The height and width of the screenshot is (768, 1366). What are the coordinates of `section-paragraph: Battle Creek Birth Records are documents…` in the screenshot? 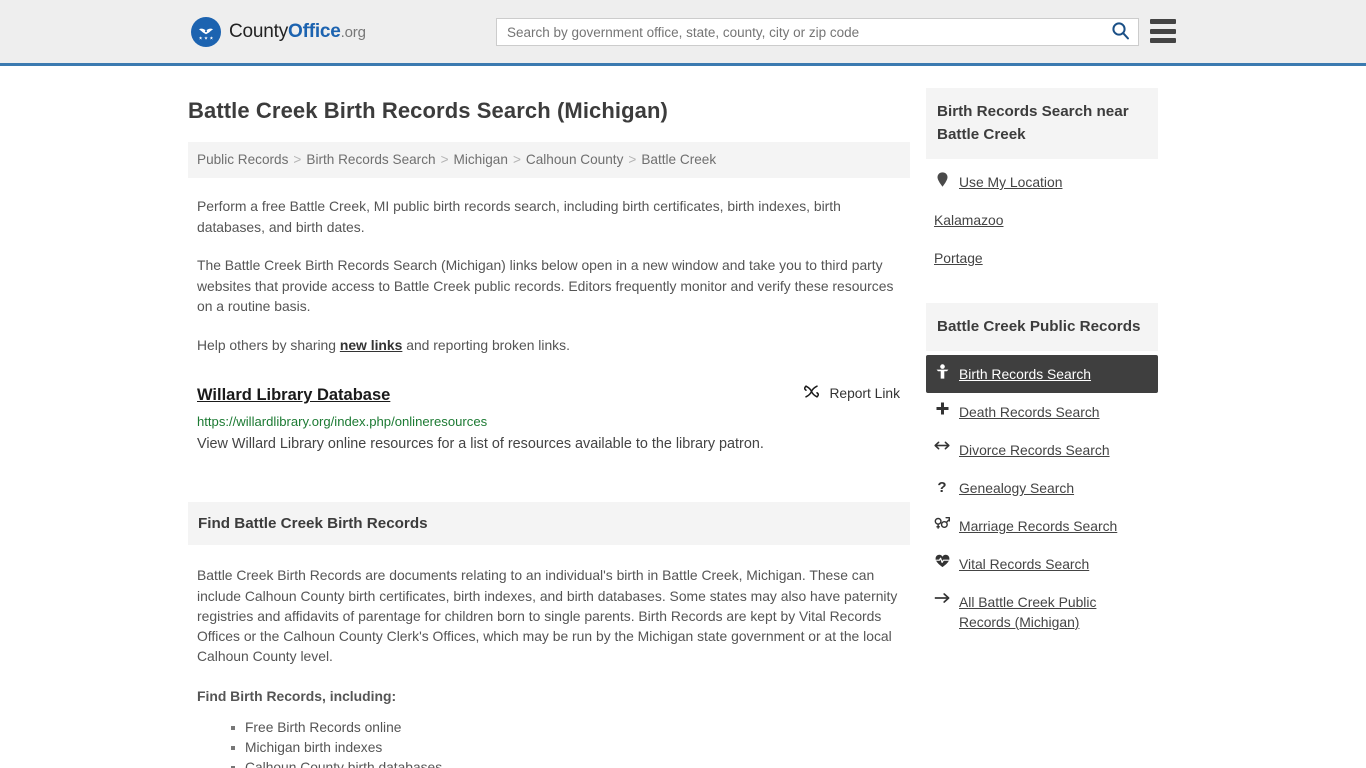 It's located at (547, 616).